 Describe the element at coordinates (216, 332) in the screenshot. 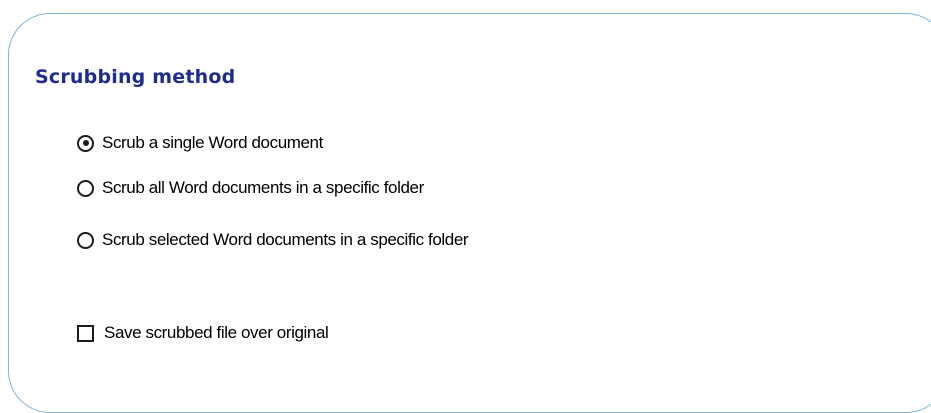

I see `checkbox-label: Save scrubbed file over original` at that location.